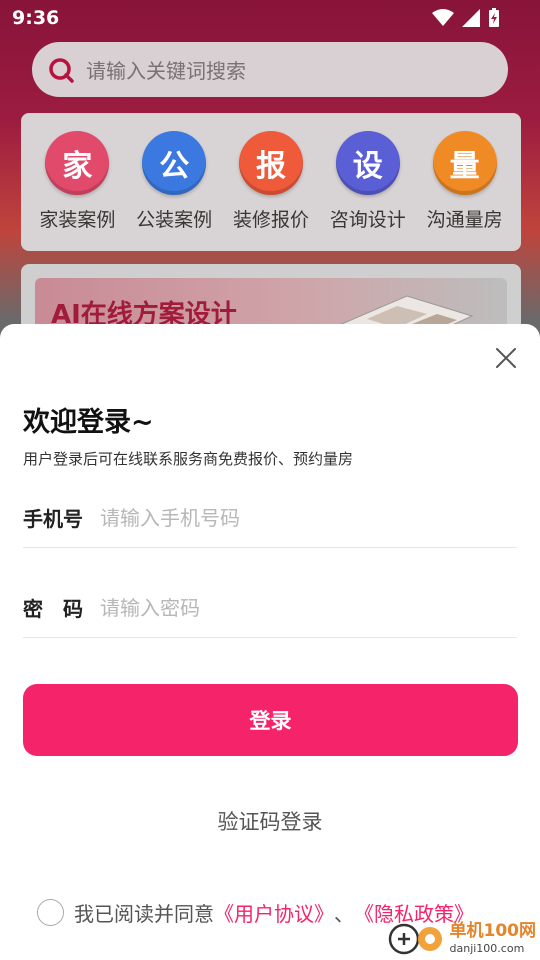 The image size is (540, 960). Describe the element at coordinates (270, 220) in the screenshot. I see `category-label: 装修报价` at that location.